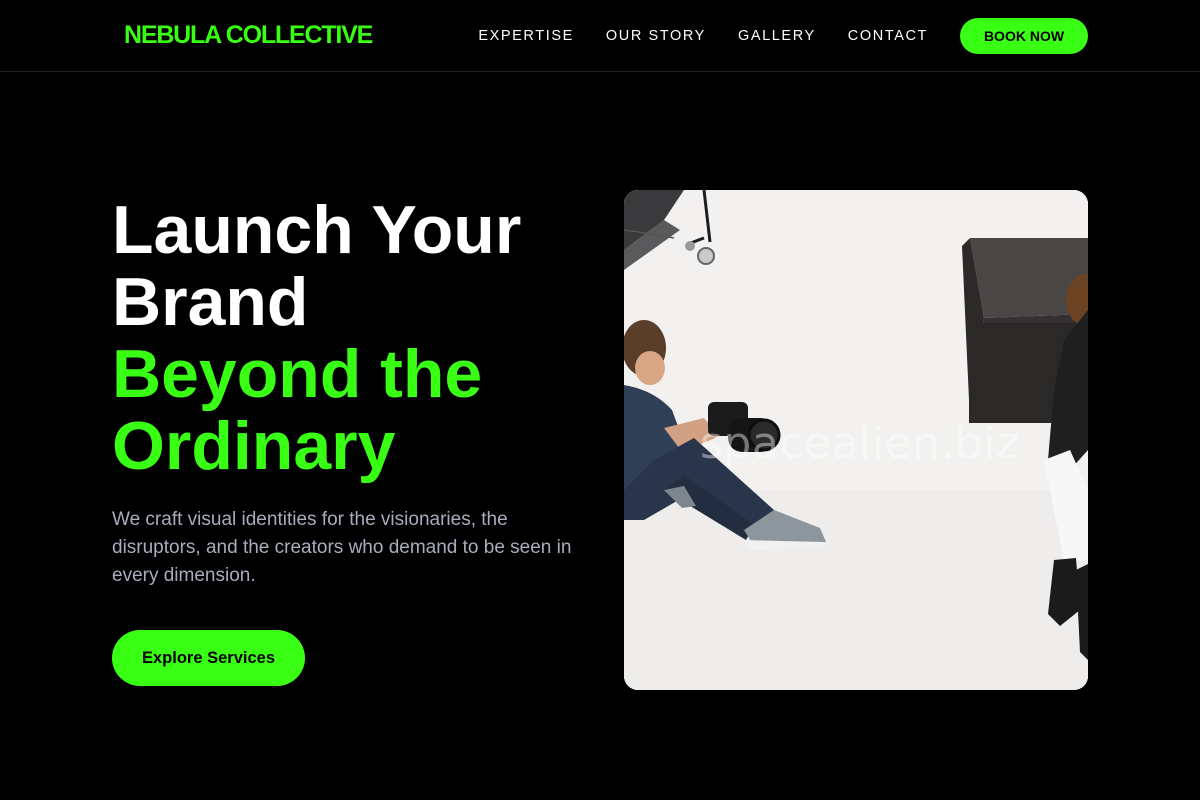 This screenshot has height=800, width=1200. I want to click on headline-line-2: Brand, so click(210, 302).